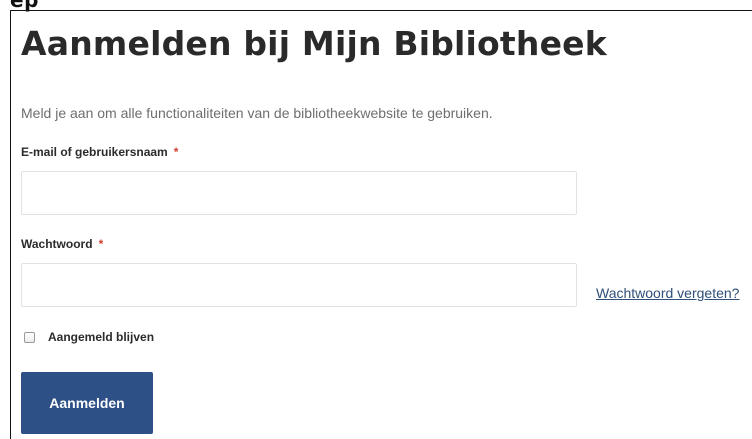 The image size is (752, 439). What do you see at coordinates (10, 224) in the screenshot?
I see `dialog-left-border` at bounding box center [10, 224].